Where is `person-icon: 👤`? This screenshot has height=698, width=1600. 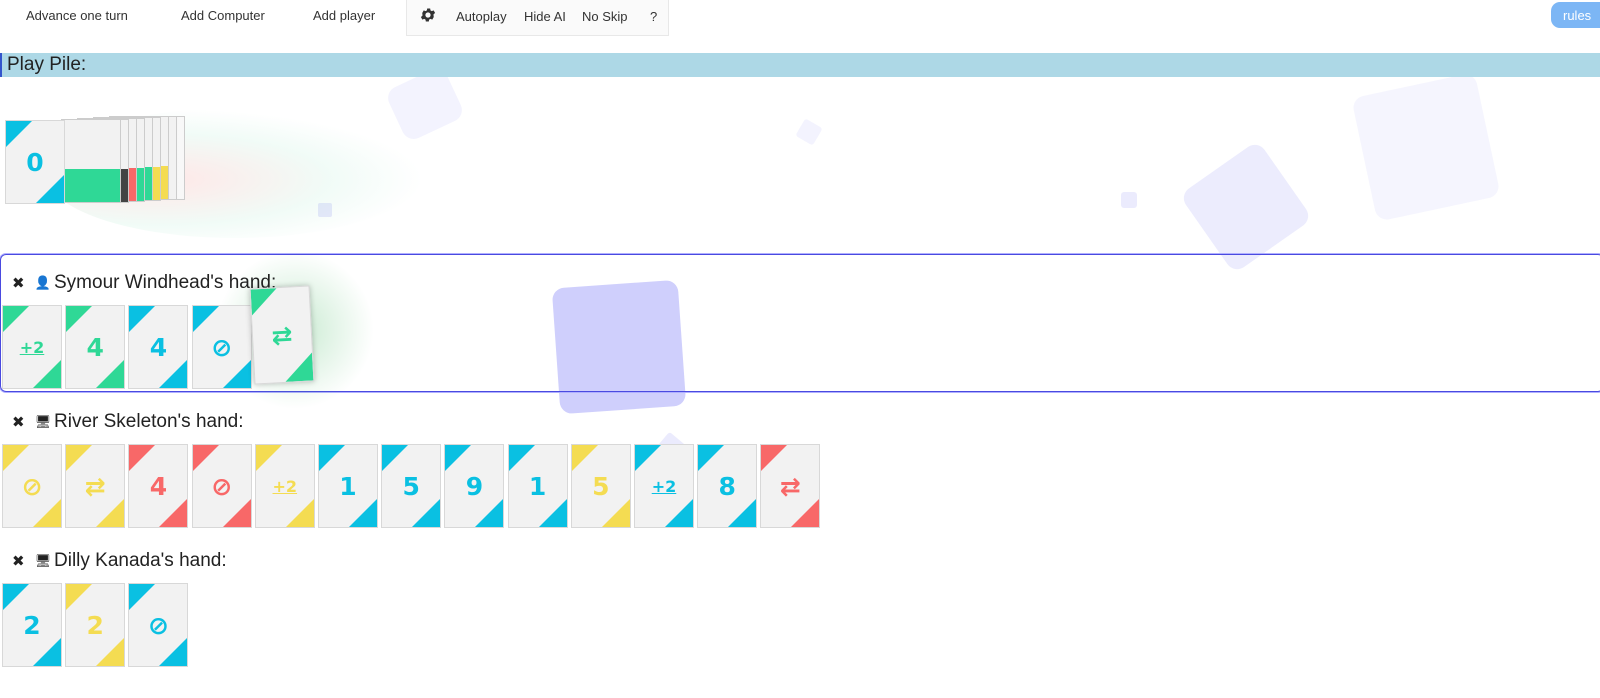
person-icon: 👤 is located at coordinates (43, 282).